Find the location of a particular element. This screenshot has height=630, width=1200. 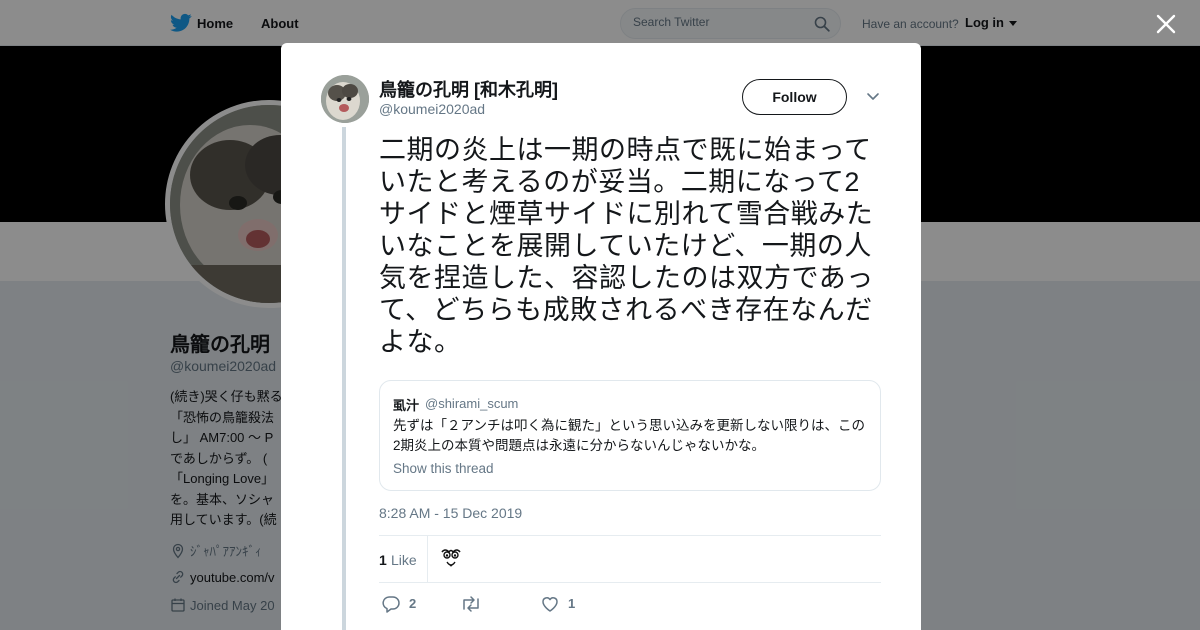

retweet-icon is located at coordinates (471, 604).